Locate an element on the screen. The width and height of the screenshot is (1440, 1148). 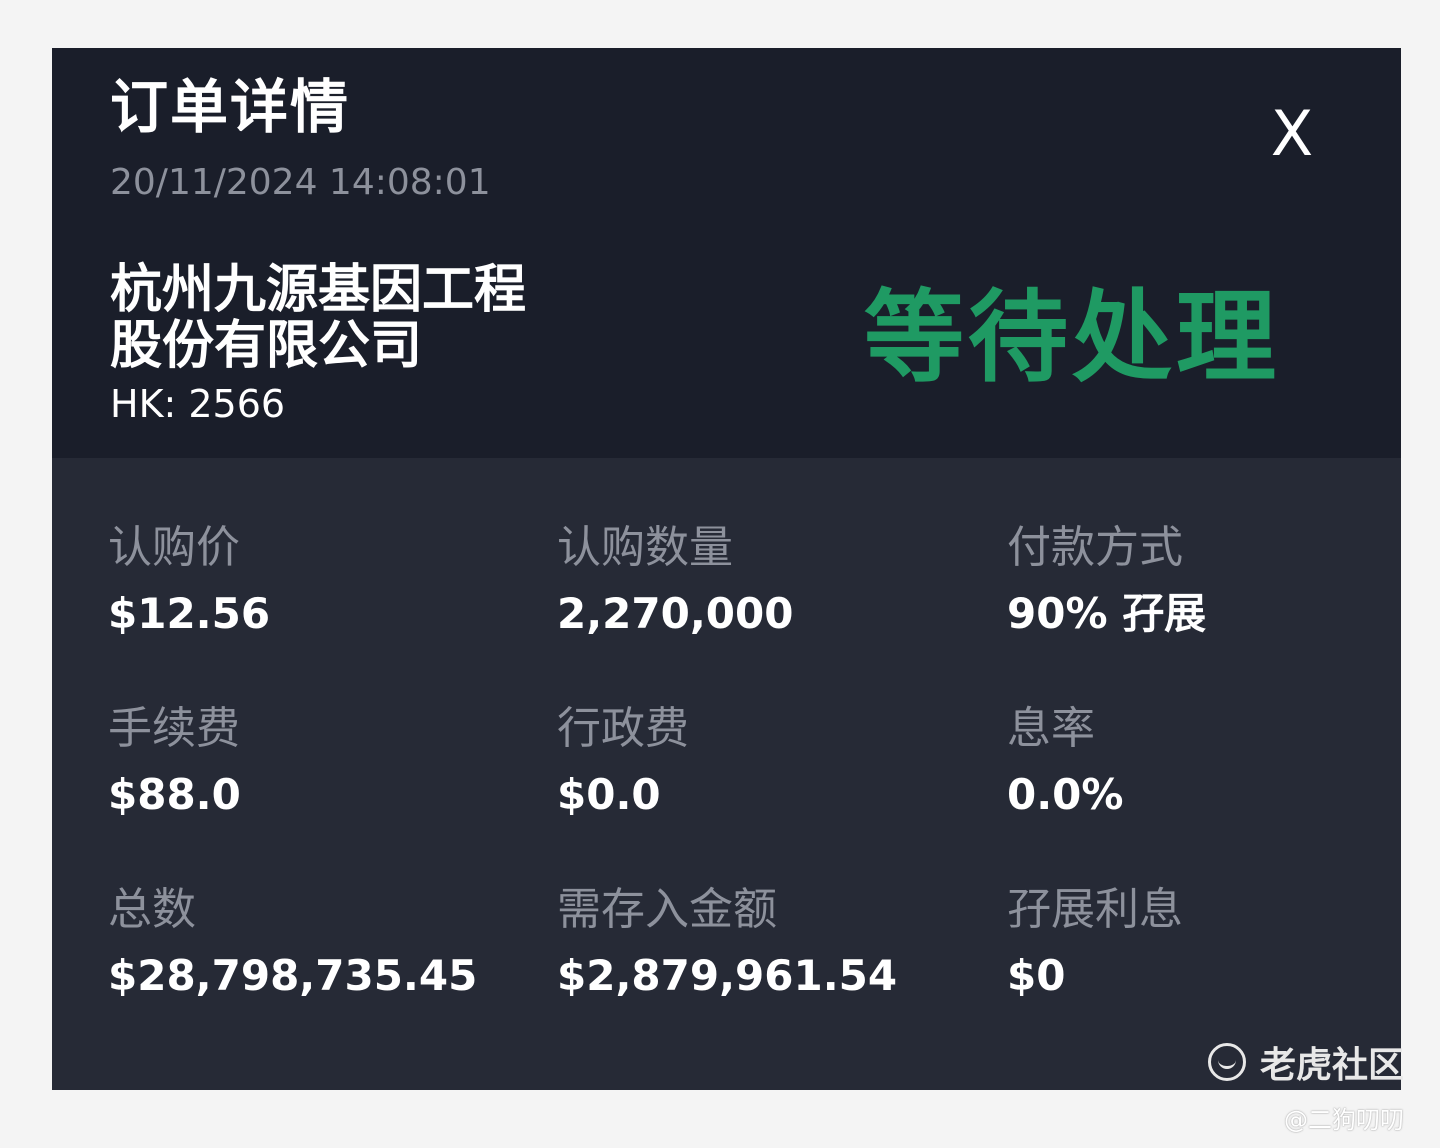
watermark-text: 老虎社区 is located at coordinates (1332, 1065).